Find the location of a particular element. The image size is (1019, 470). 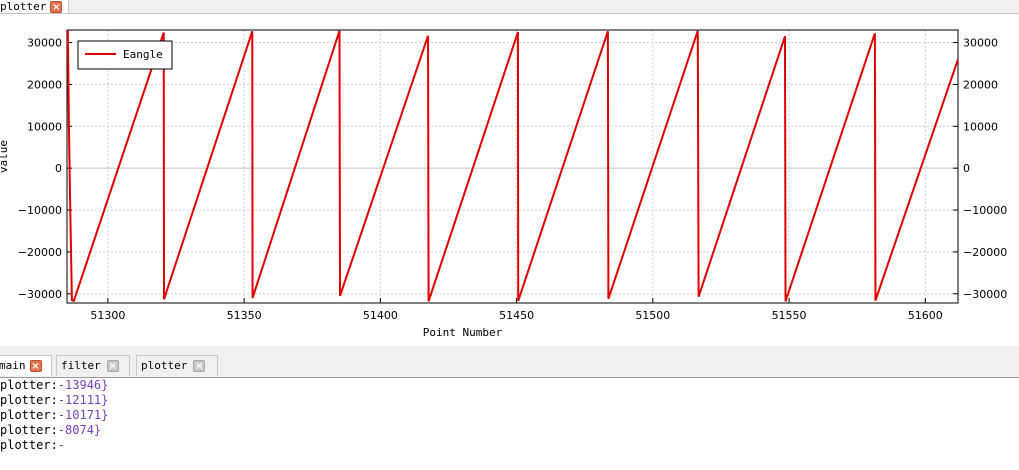

x-tick-label: 51500 is located at coordinates (652, 315).